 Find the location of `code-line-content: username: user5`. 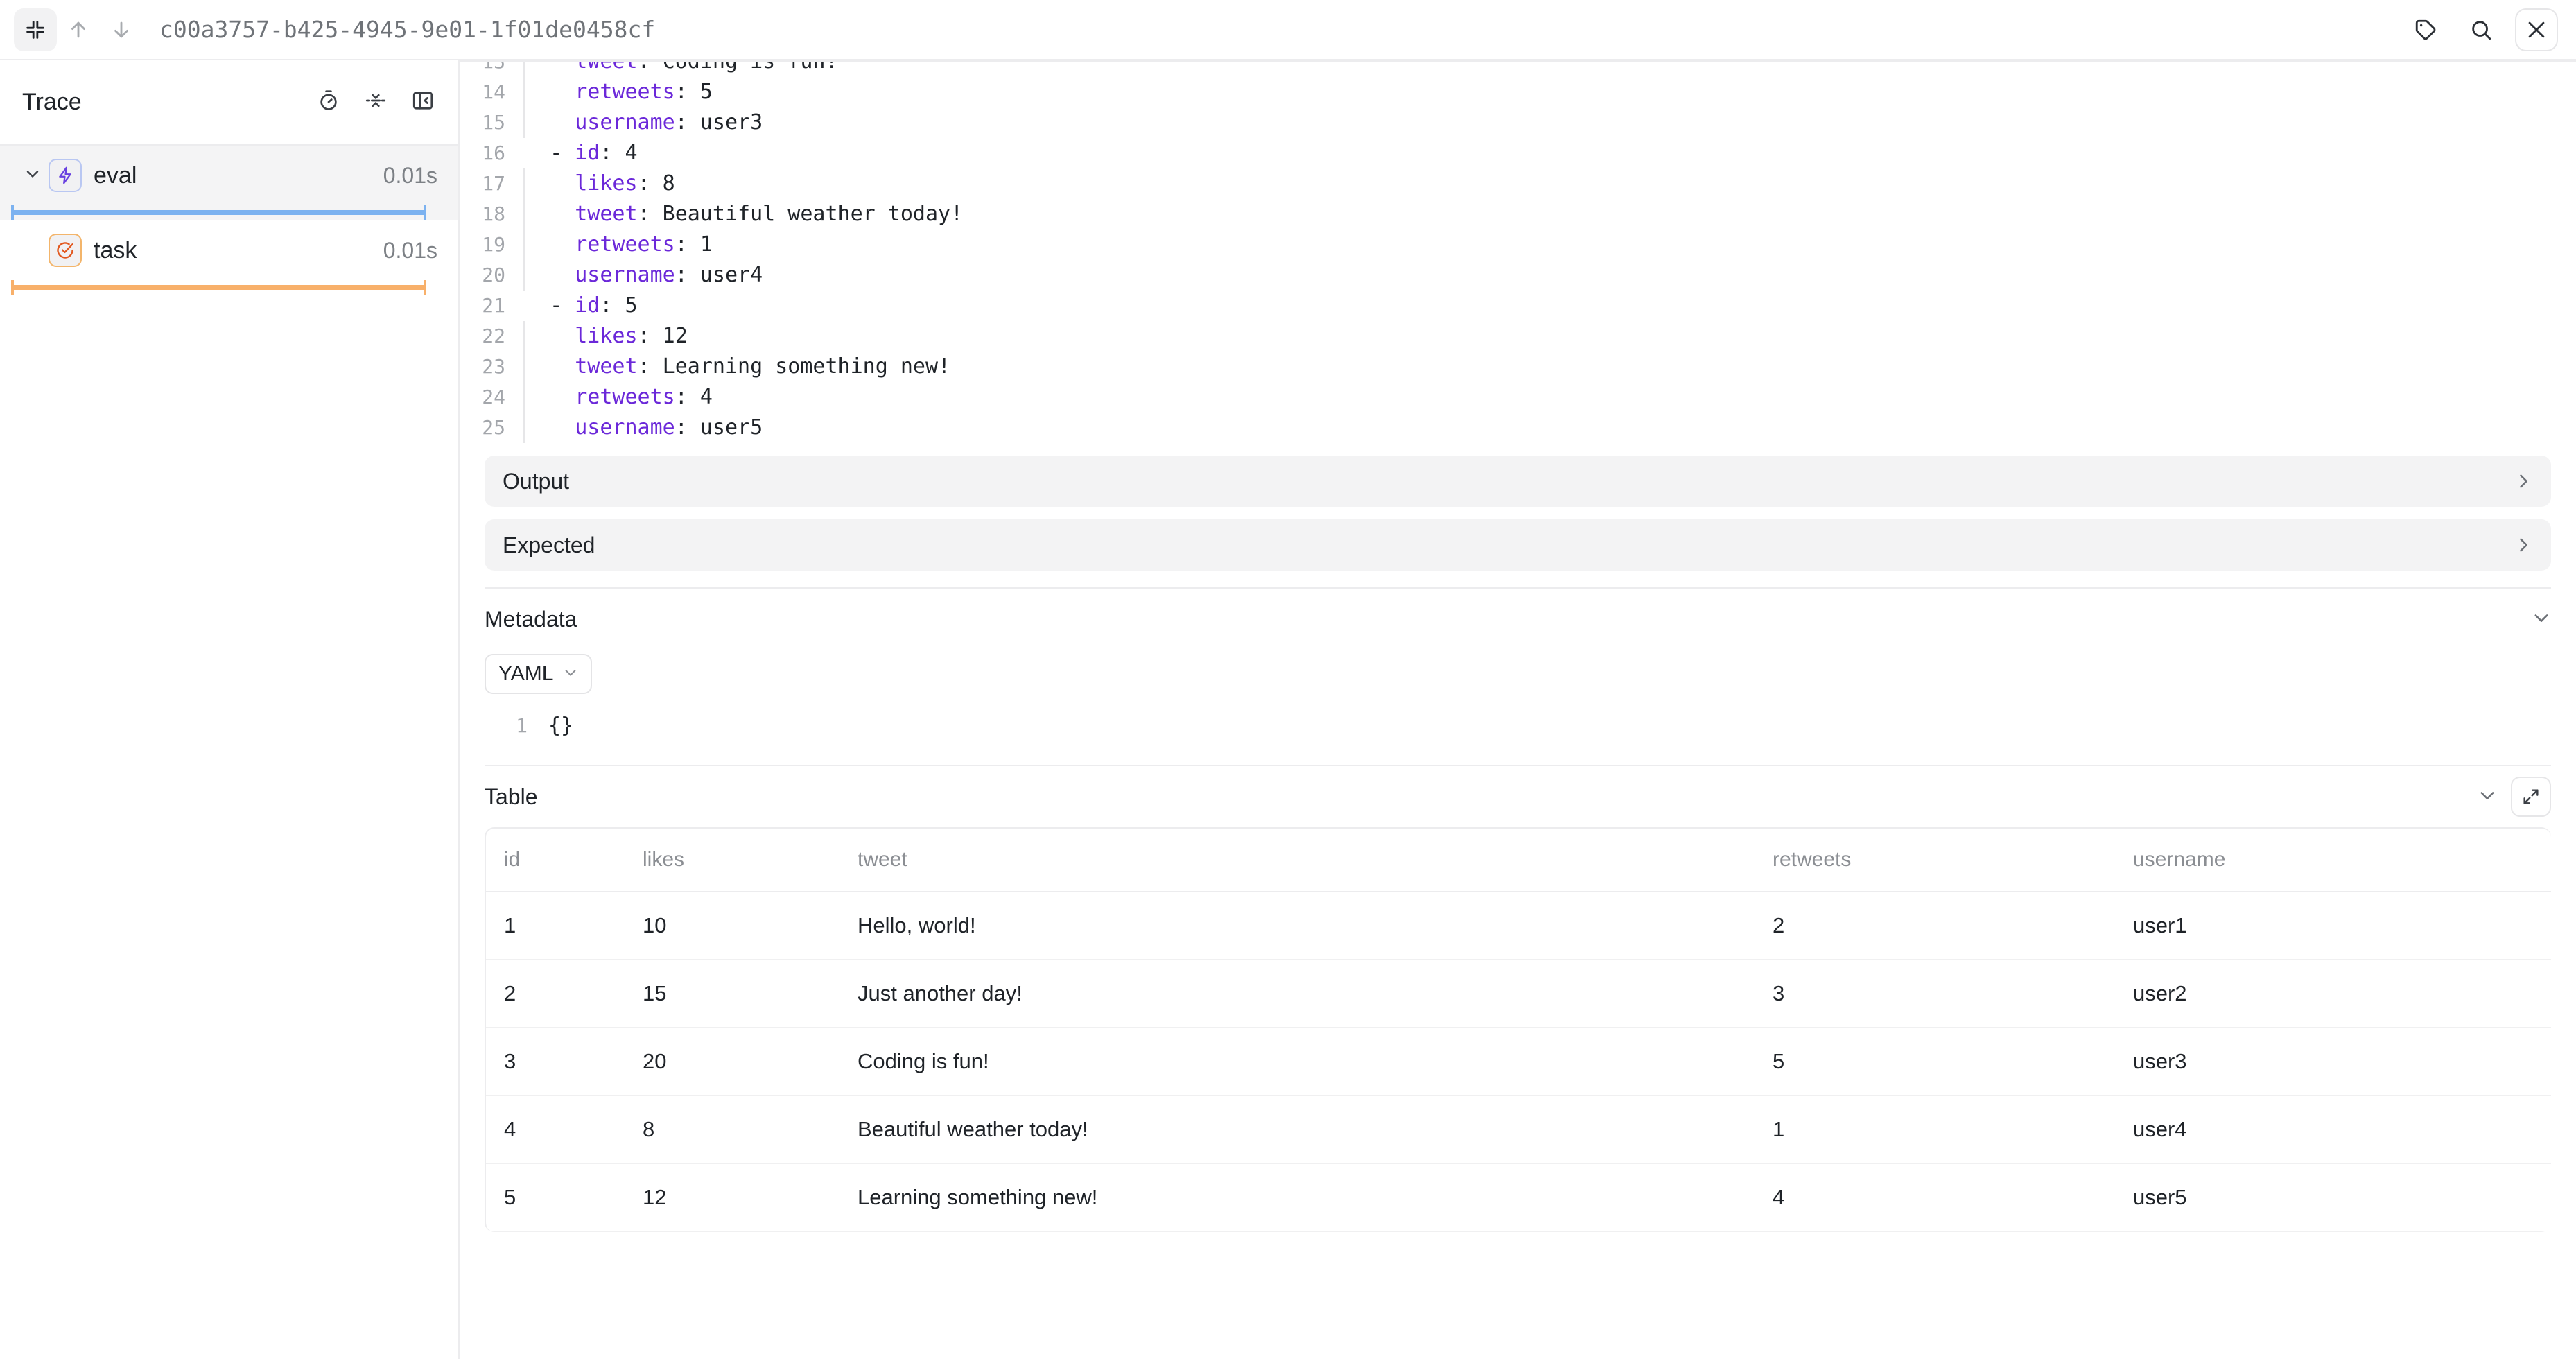

code-line-content: username: user5 is located at coordinates (1549, 428).